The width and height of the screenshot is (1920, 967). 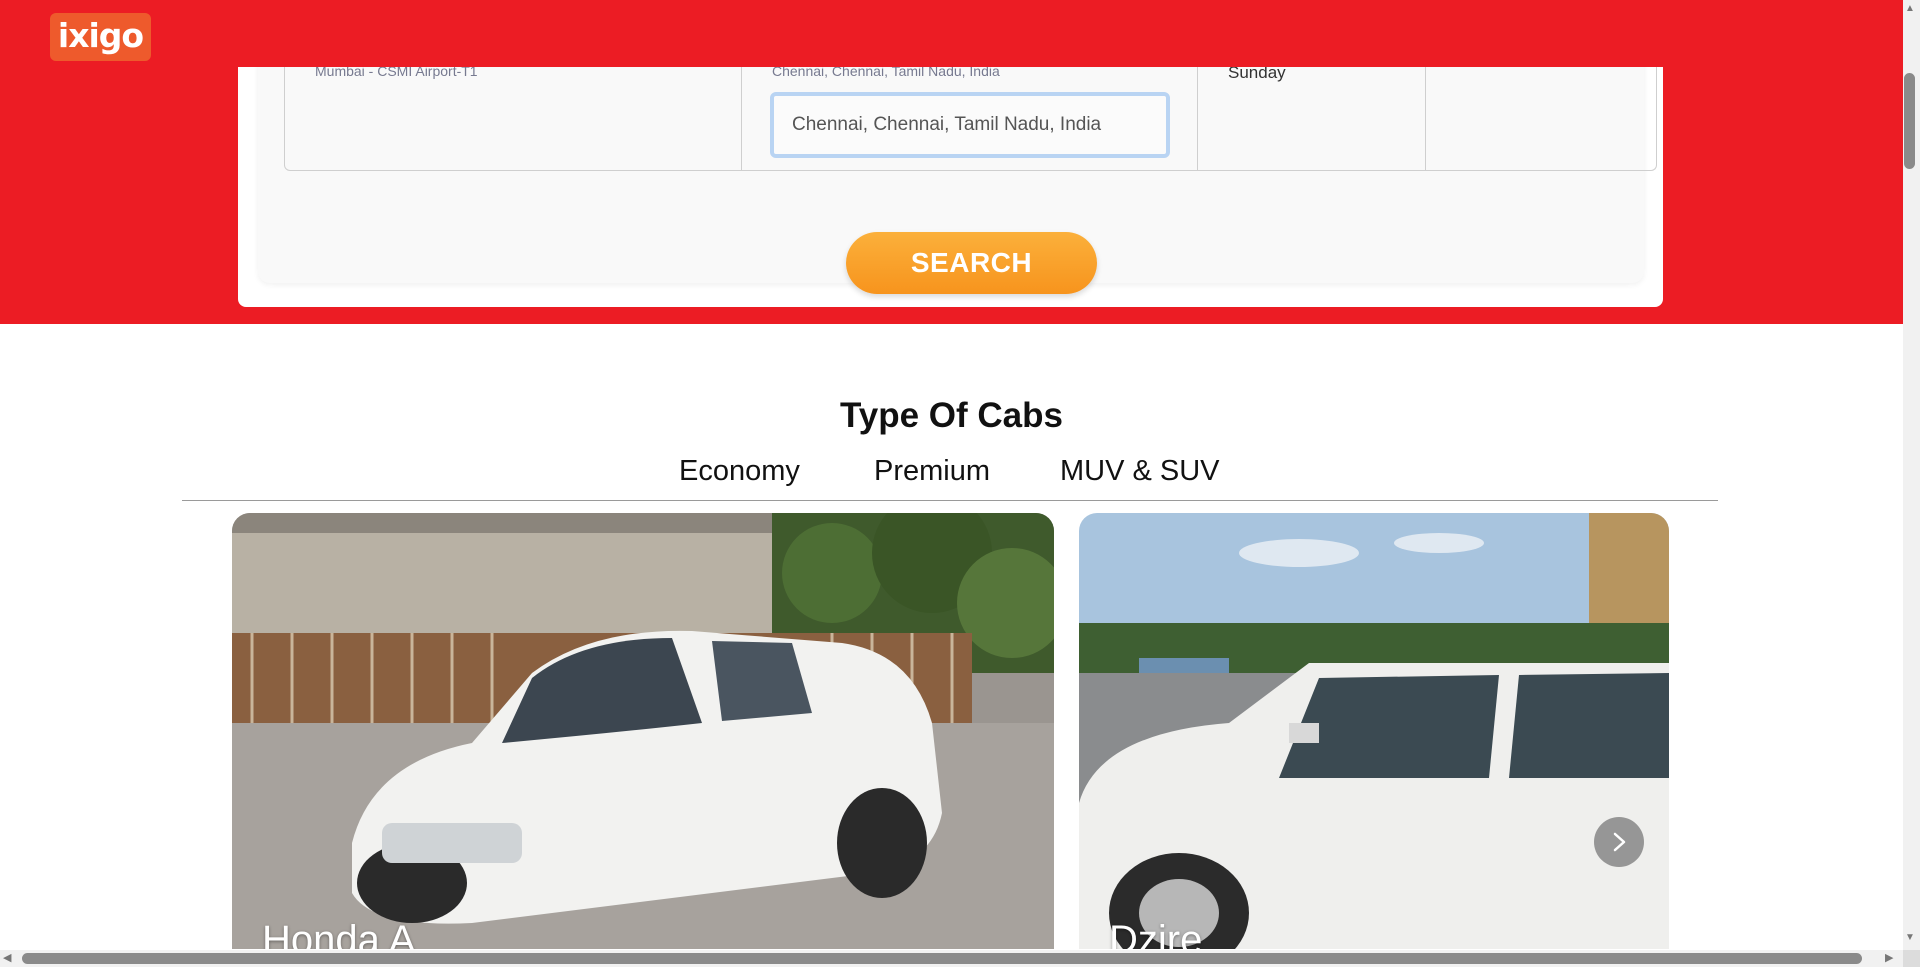 I want to click on chevron-right-icon, so click(x=1619, y=842).